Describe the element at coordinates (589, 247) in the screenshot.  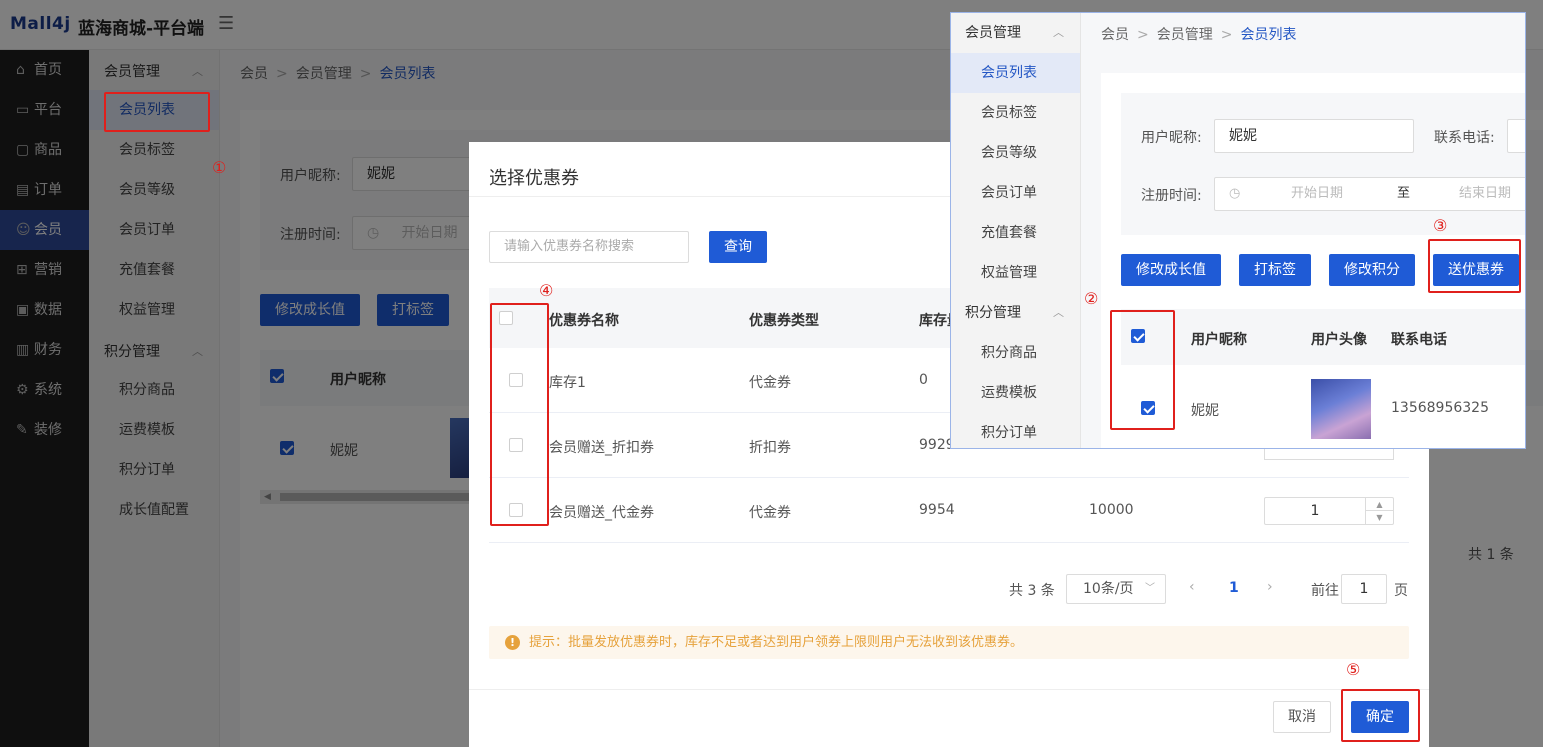
I see `coupon-search-input: 请输入优惠券名称搜索` at that location.